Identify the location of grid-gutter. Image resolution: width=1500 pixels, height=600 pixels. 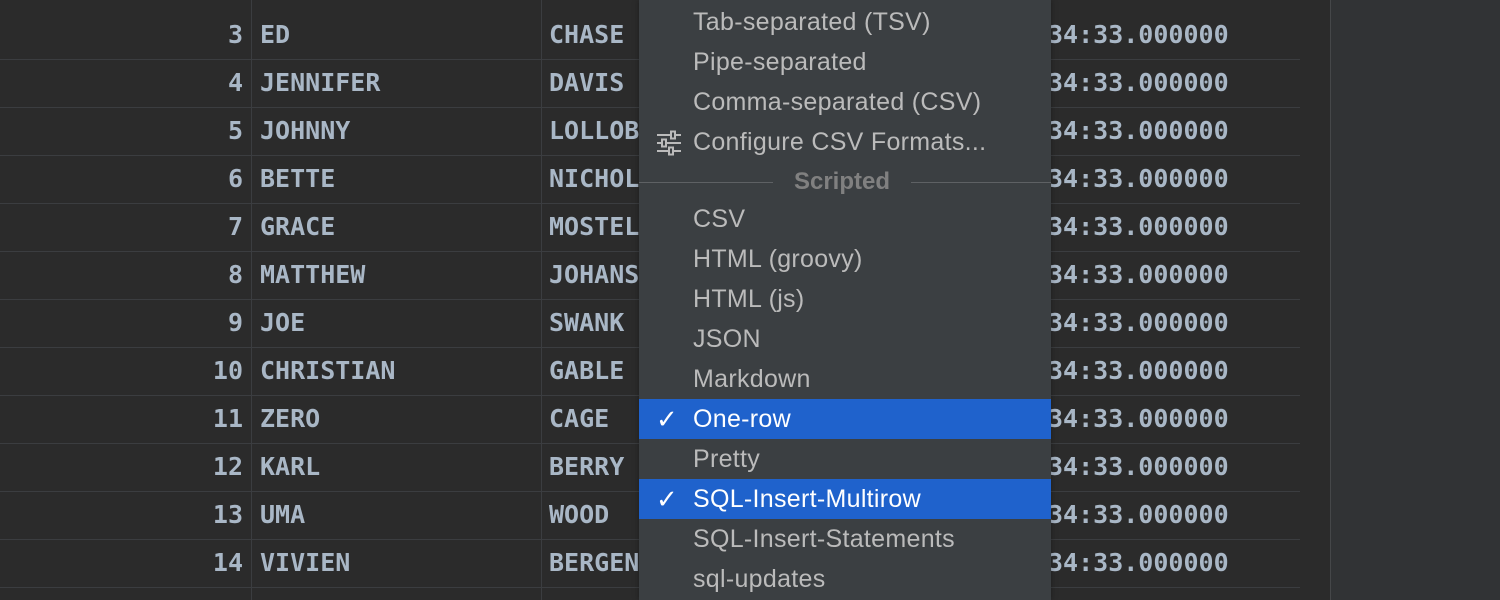
(1315, 300).